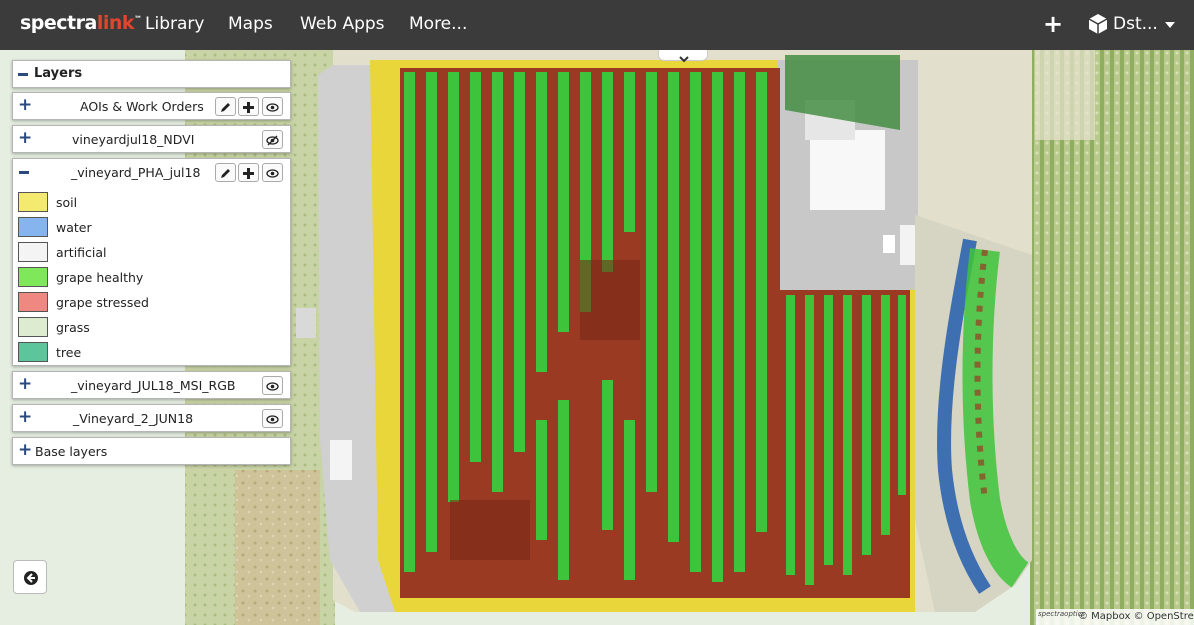 This screenshot has width=1194, height=625. What do you see at coordinates (74, 227) in the screenshot?
I see `legend-label: water` at bounding box center [74, 227].